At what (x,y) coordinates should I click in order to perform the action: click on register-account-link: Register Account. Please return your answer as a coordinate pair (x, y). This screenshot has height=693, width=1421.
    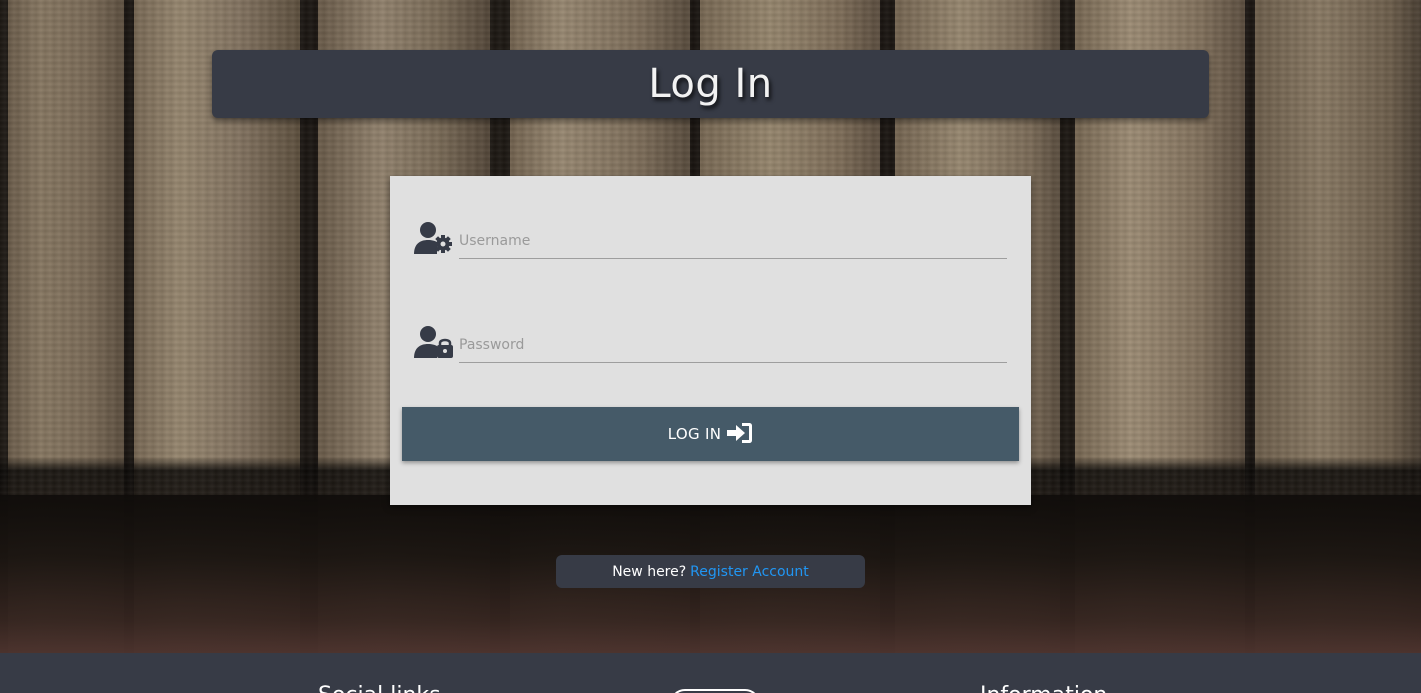
    Looking at the image, I should click on (749, 572).